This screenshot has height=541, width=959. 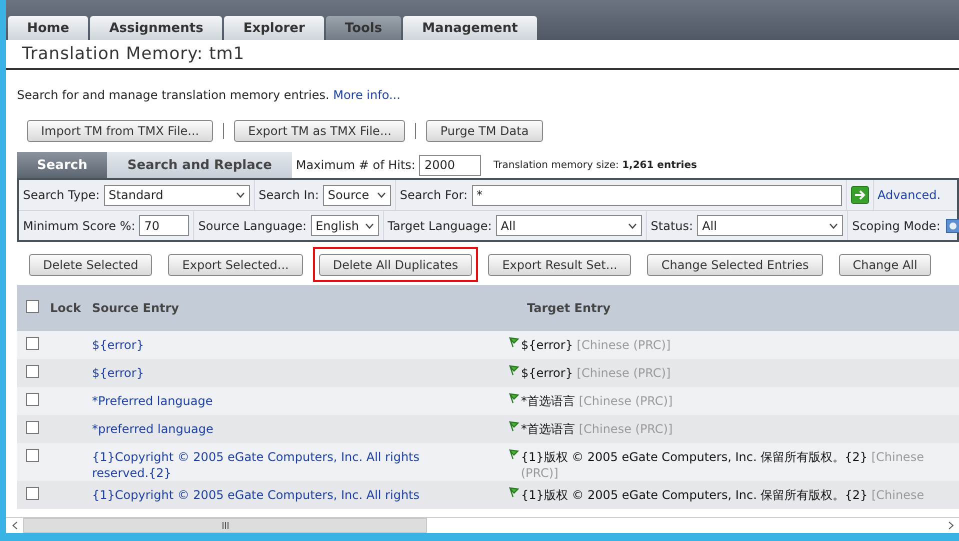 I want to click on advanced-link: Advanced., so click(x=909, y=195).